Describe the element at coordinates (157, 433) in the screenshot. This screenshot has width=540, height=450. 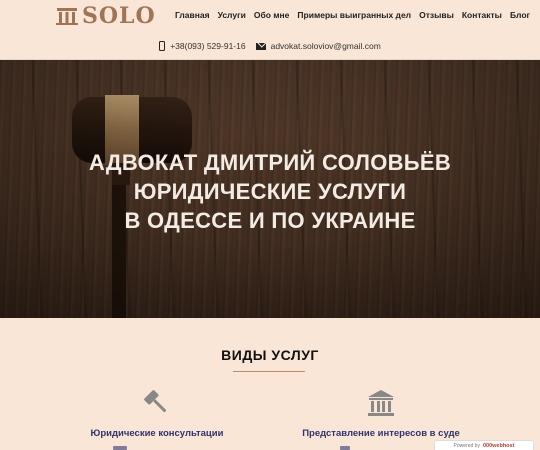
I see `service-label: Юридические консультации` at that location.